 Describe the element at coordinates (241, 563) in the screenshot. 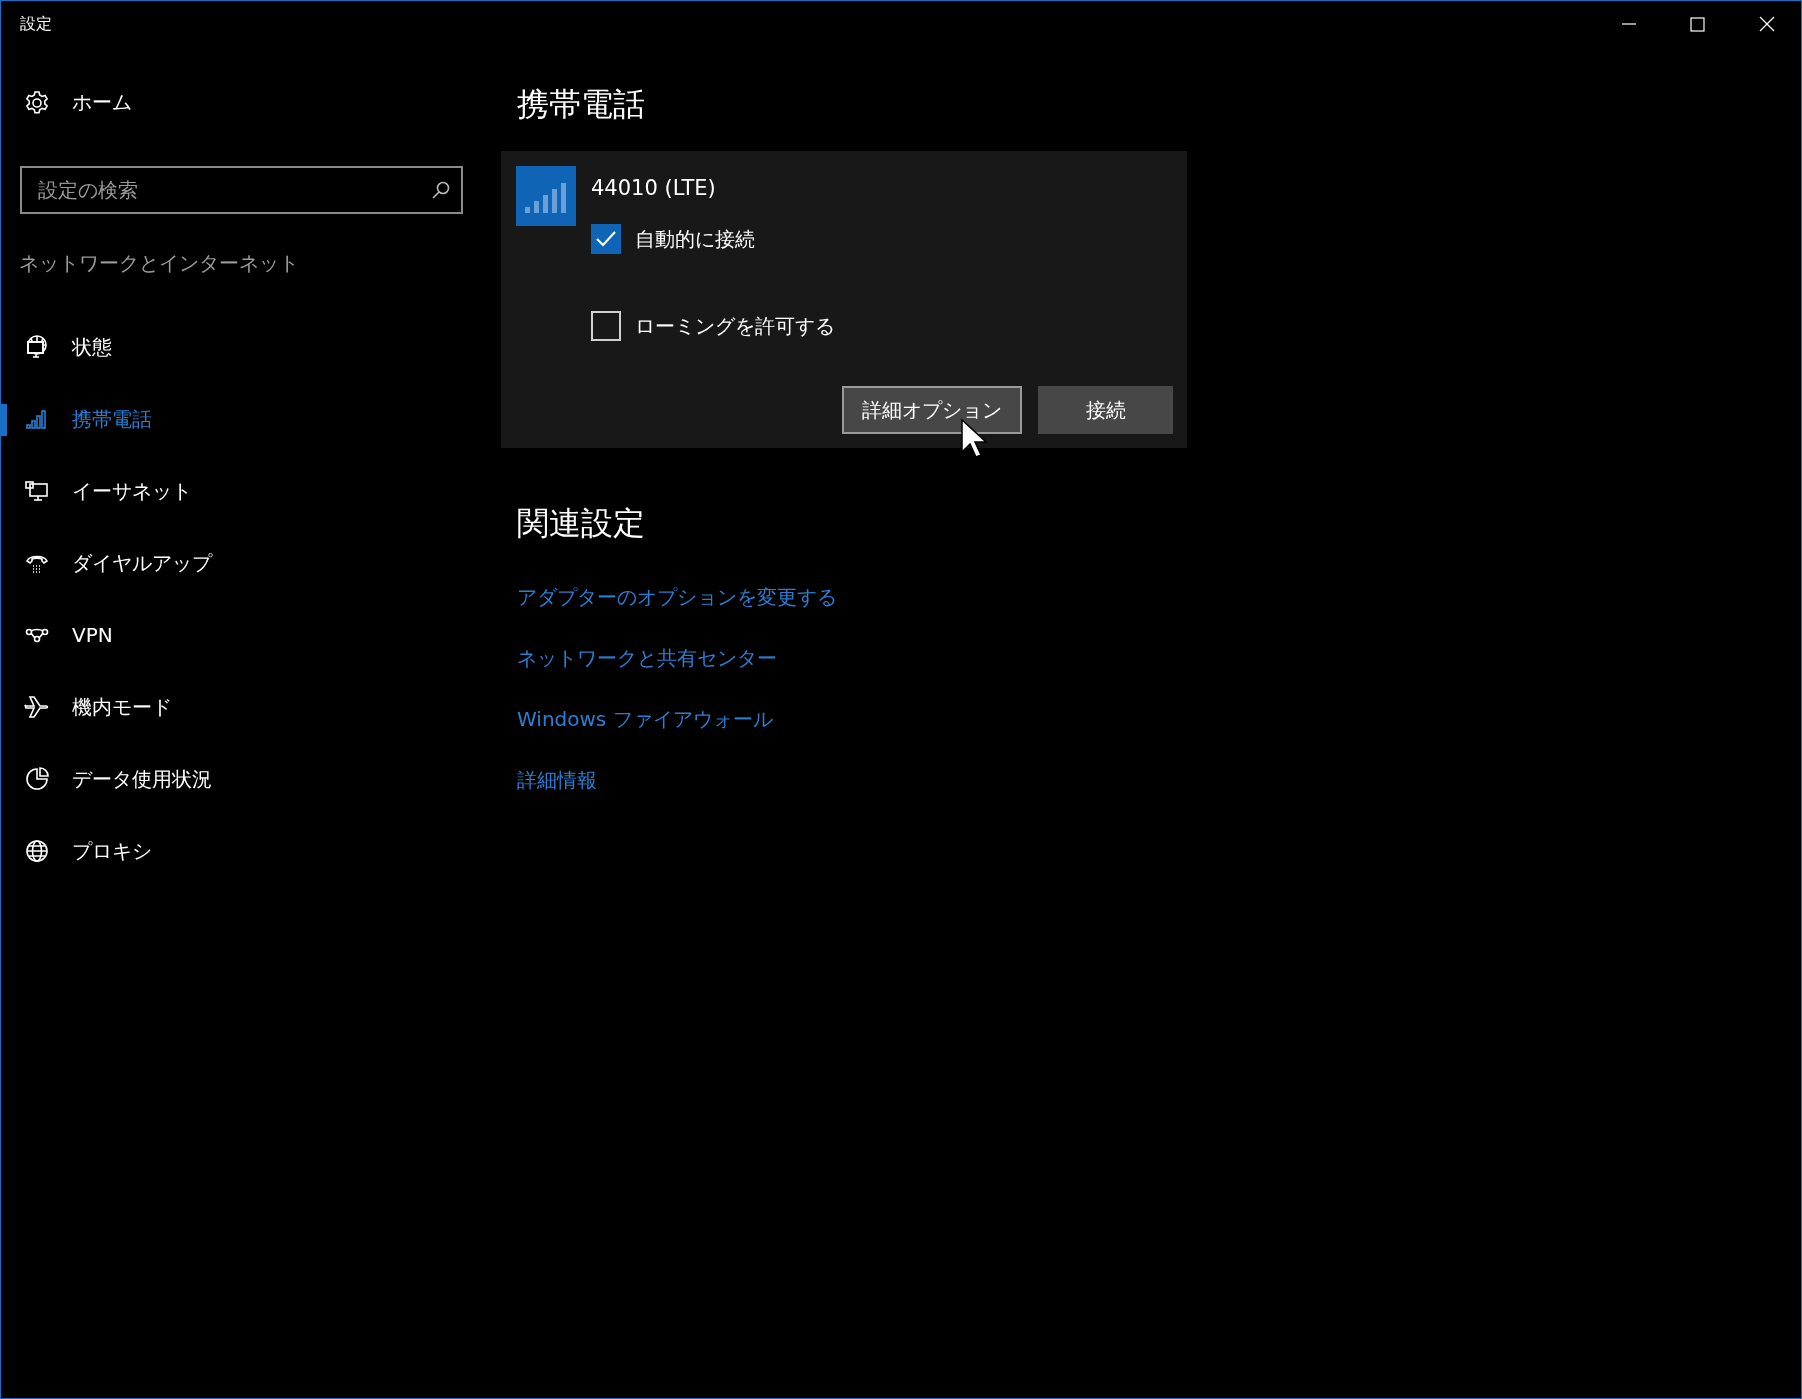

I see `nav-item: ダイヤルアップ` at that location.